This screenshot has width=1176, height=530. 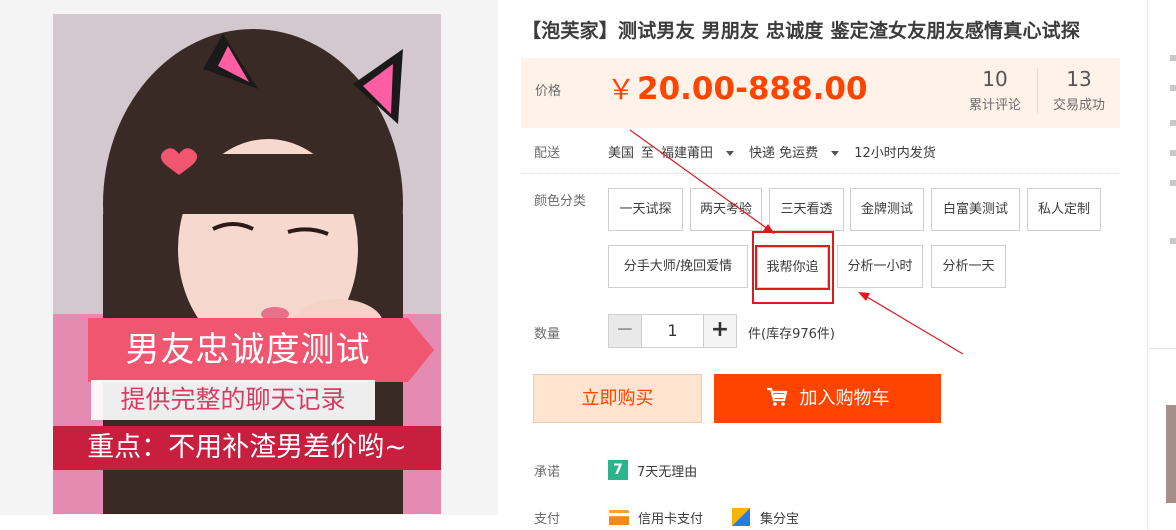 I want to click on divider, so click(x=820, y=173).